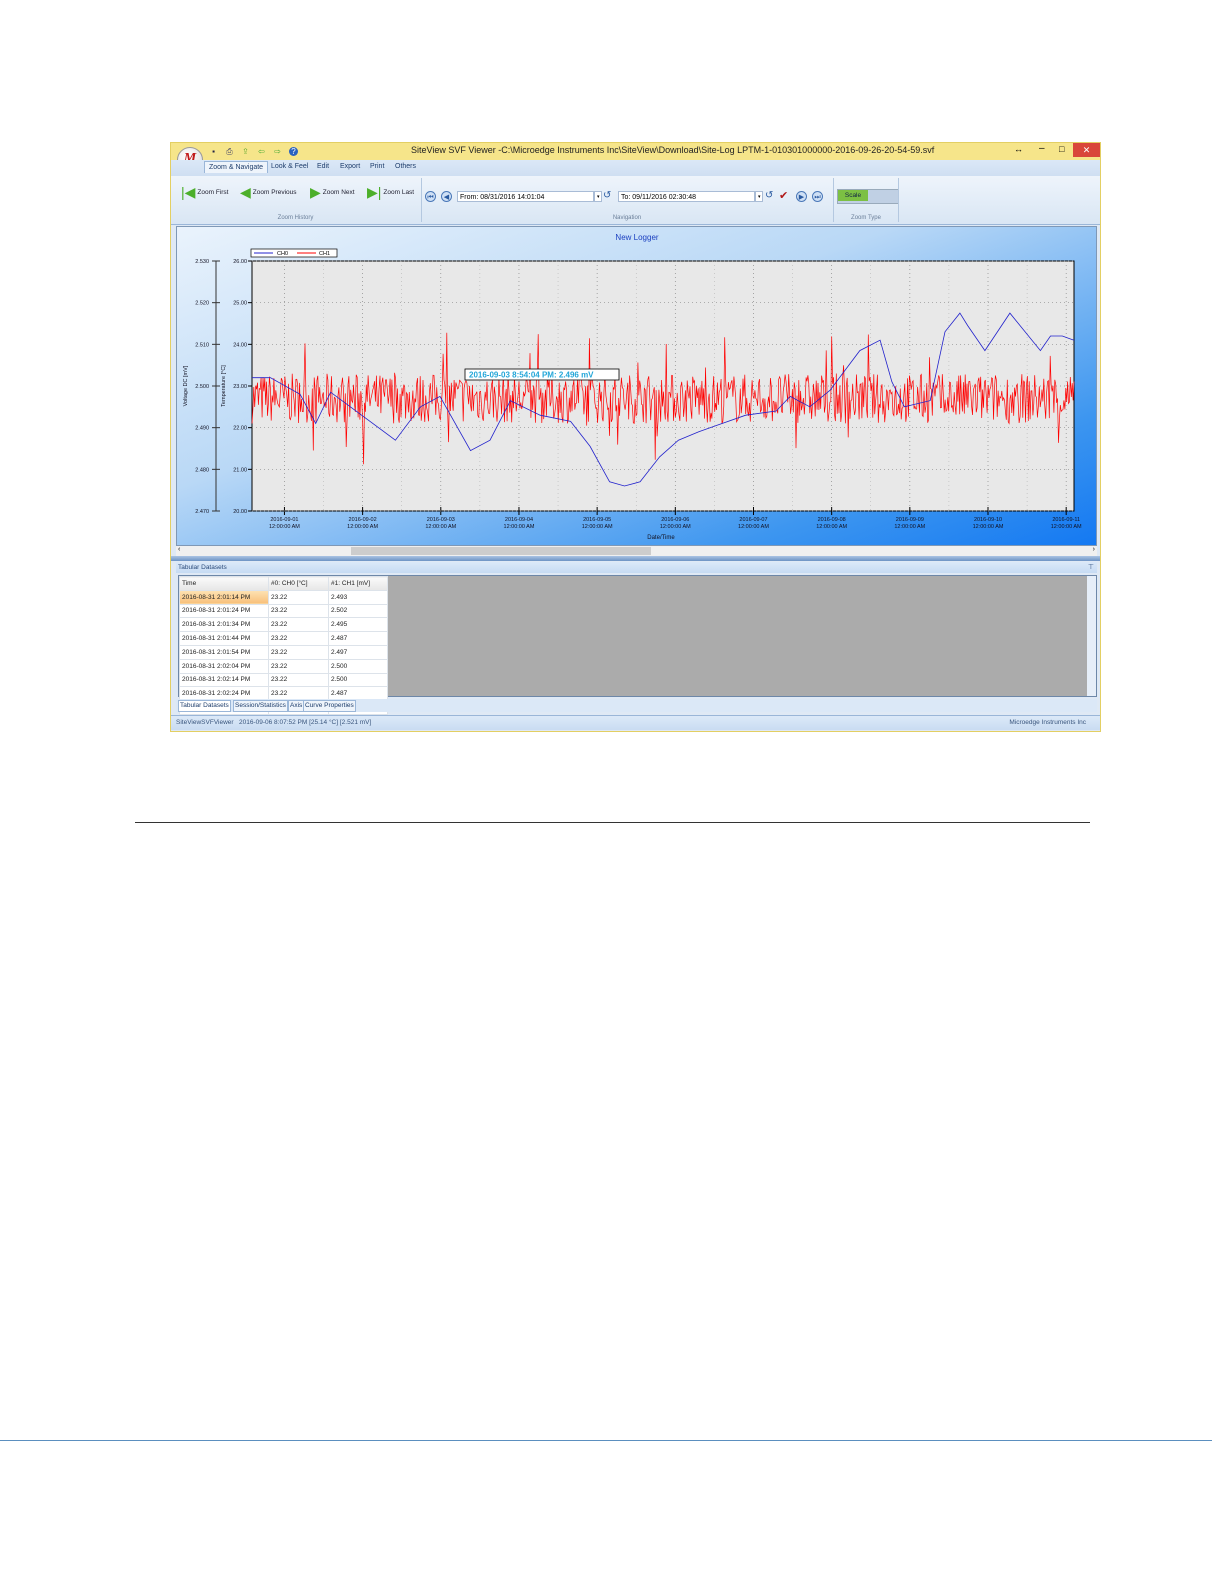  Describe the element at coordinates (430, 196) in the screenshot. I see `go-first-button: ⏮` at that location.